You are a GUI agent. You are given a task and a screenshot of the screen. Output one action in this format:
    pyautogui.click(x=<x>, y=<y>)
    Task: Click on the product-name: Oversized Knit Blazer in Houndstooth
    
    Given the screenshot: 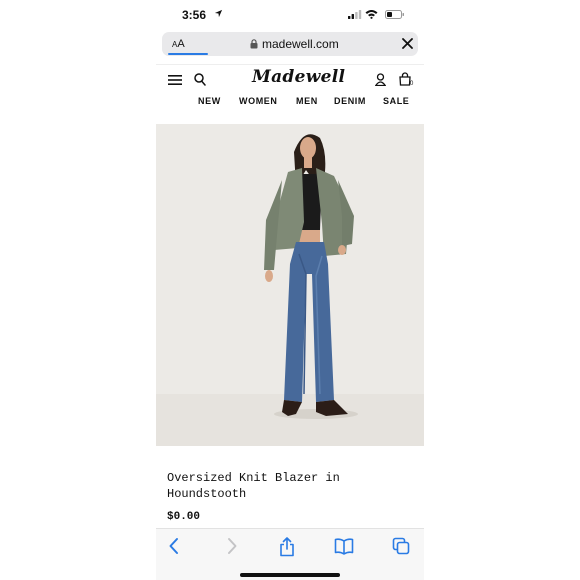 What is the action you would take?
    pyautogui.click(x=287, y=486)
    